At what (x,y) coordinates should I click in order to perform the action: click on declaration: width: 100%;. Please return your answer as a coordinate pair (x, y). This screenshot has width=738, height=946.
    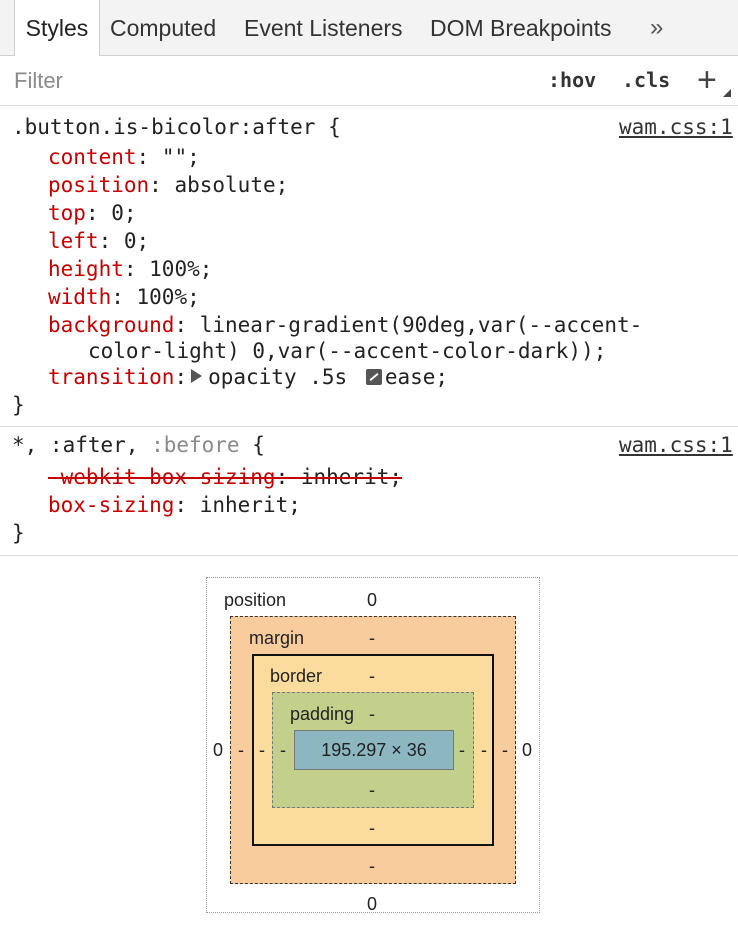
    Looking at the image, I should click on (124, 297).